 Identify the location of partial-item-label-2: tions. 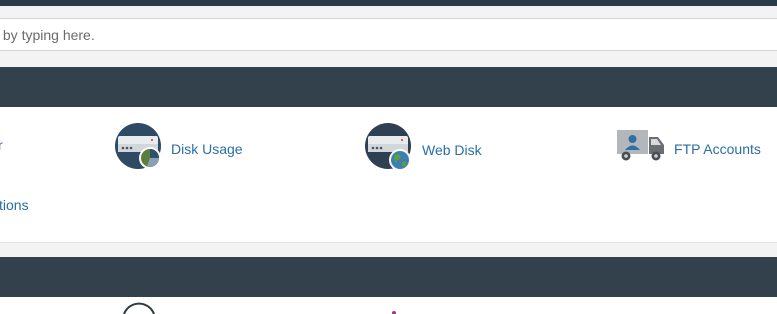
(14, 205).